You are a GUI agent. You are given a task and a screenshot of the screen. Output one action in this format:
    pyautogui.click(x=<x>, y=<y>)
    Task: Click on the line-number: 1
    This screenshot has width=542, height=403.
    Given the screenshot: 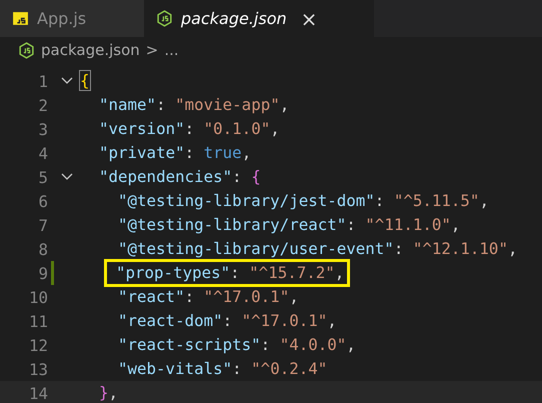 What is the action you would take?
    pyautogui.click(x=42, y=81)
    